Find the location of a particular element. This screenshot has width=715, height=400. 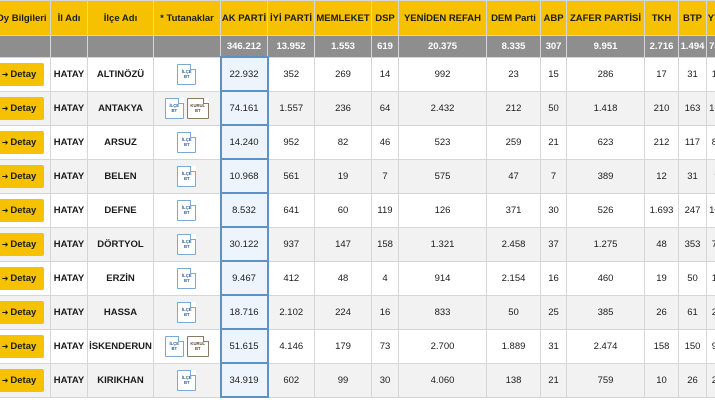

ilce-adi-cell: KIRIKHAN is located at coordinates (120, 380).